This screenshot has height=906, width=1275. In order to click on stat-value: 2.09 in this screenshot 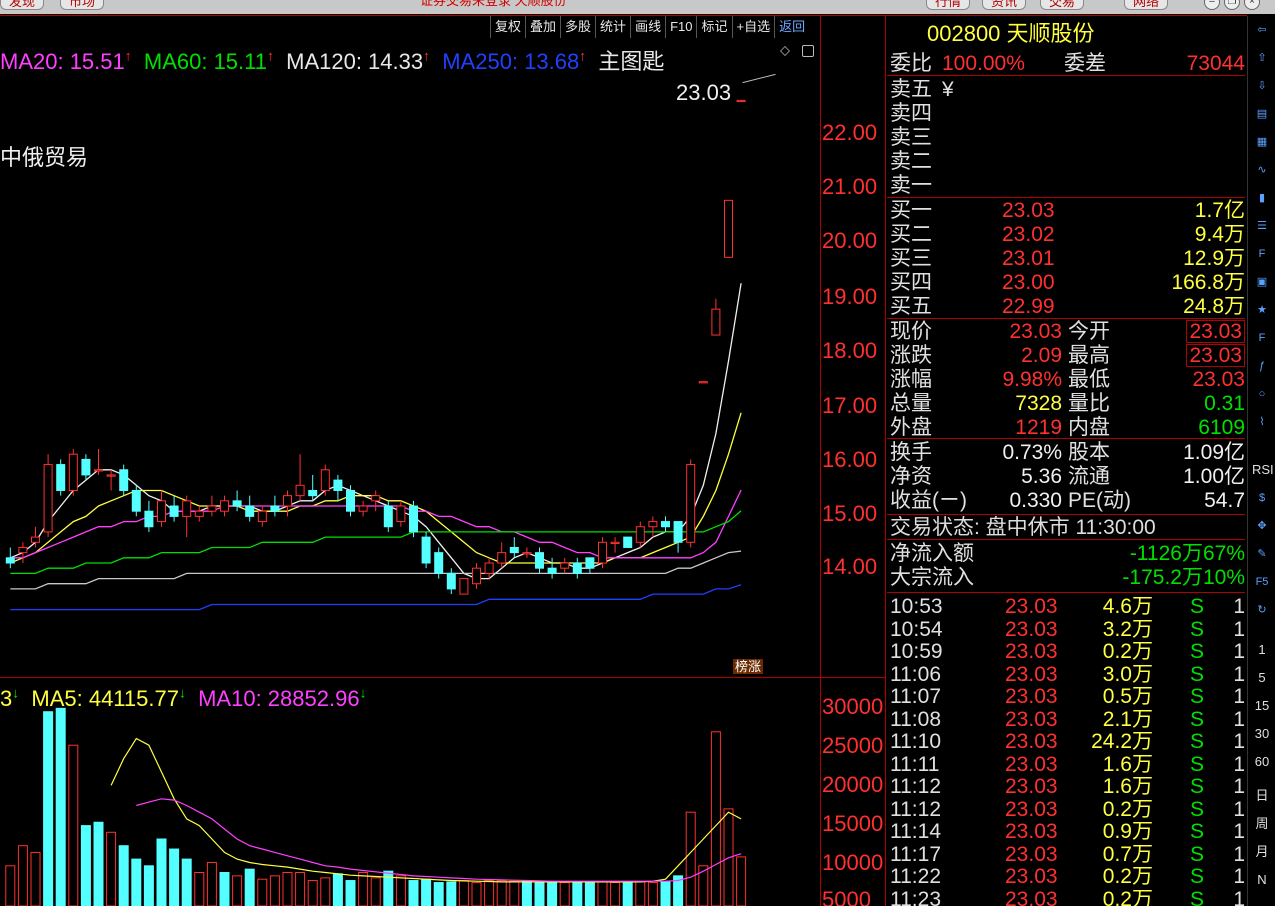, I will do `click(1041, 355)`.